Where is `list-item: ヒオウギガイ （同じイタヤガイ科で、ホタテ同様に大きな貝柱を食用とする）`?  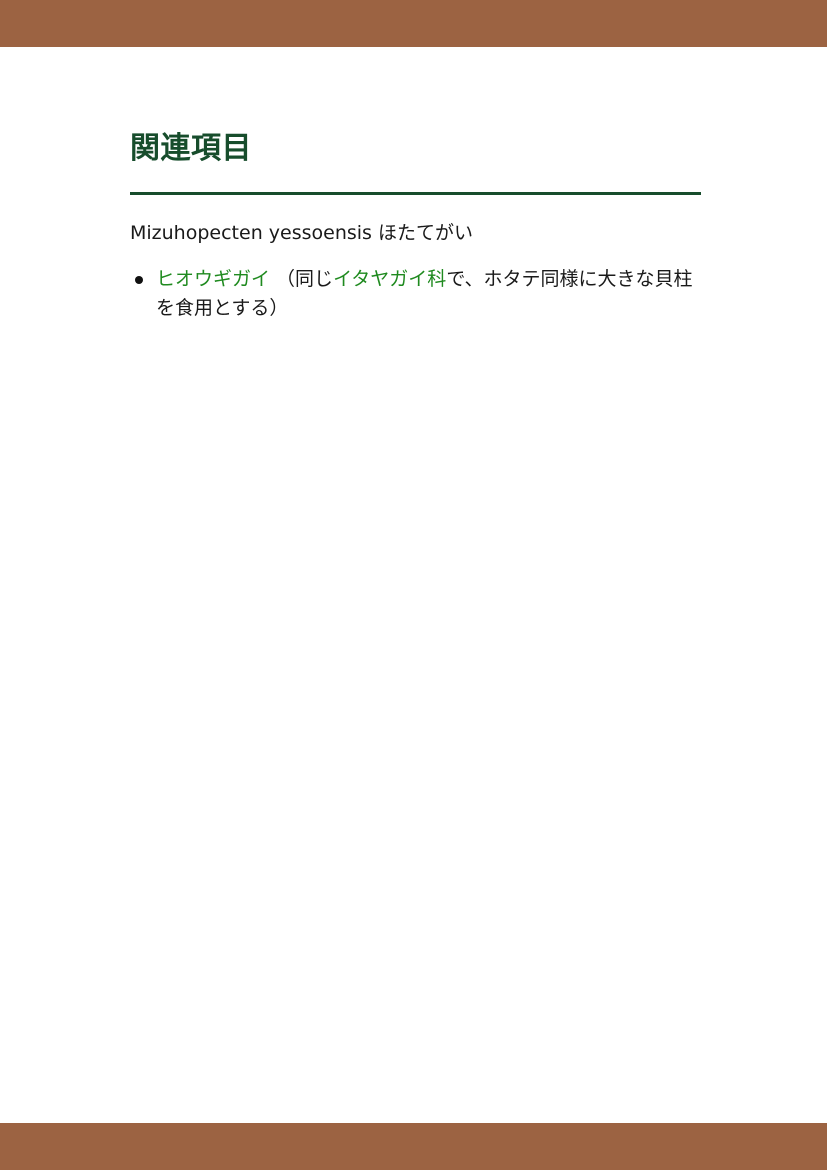 list-item: ヒオウギガイ （同じイタヤガイ科で、ホタテ同様に大きな貝柱を食用とする） is located at coordinates (415, 294).